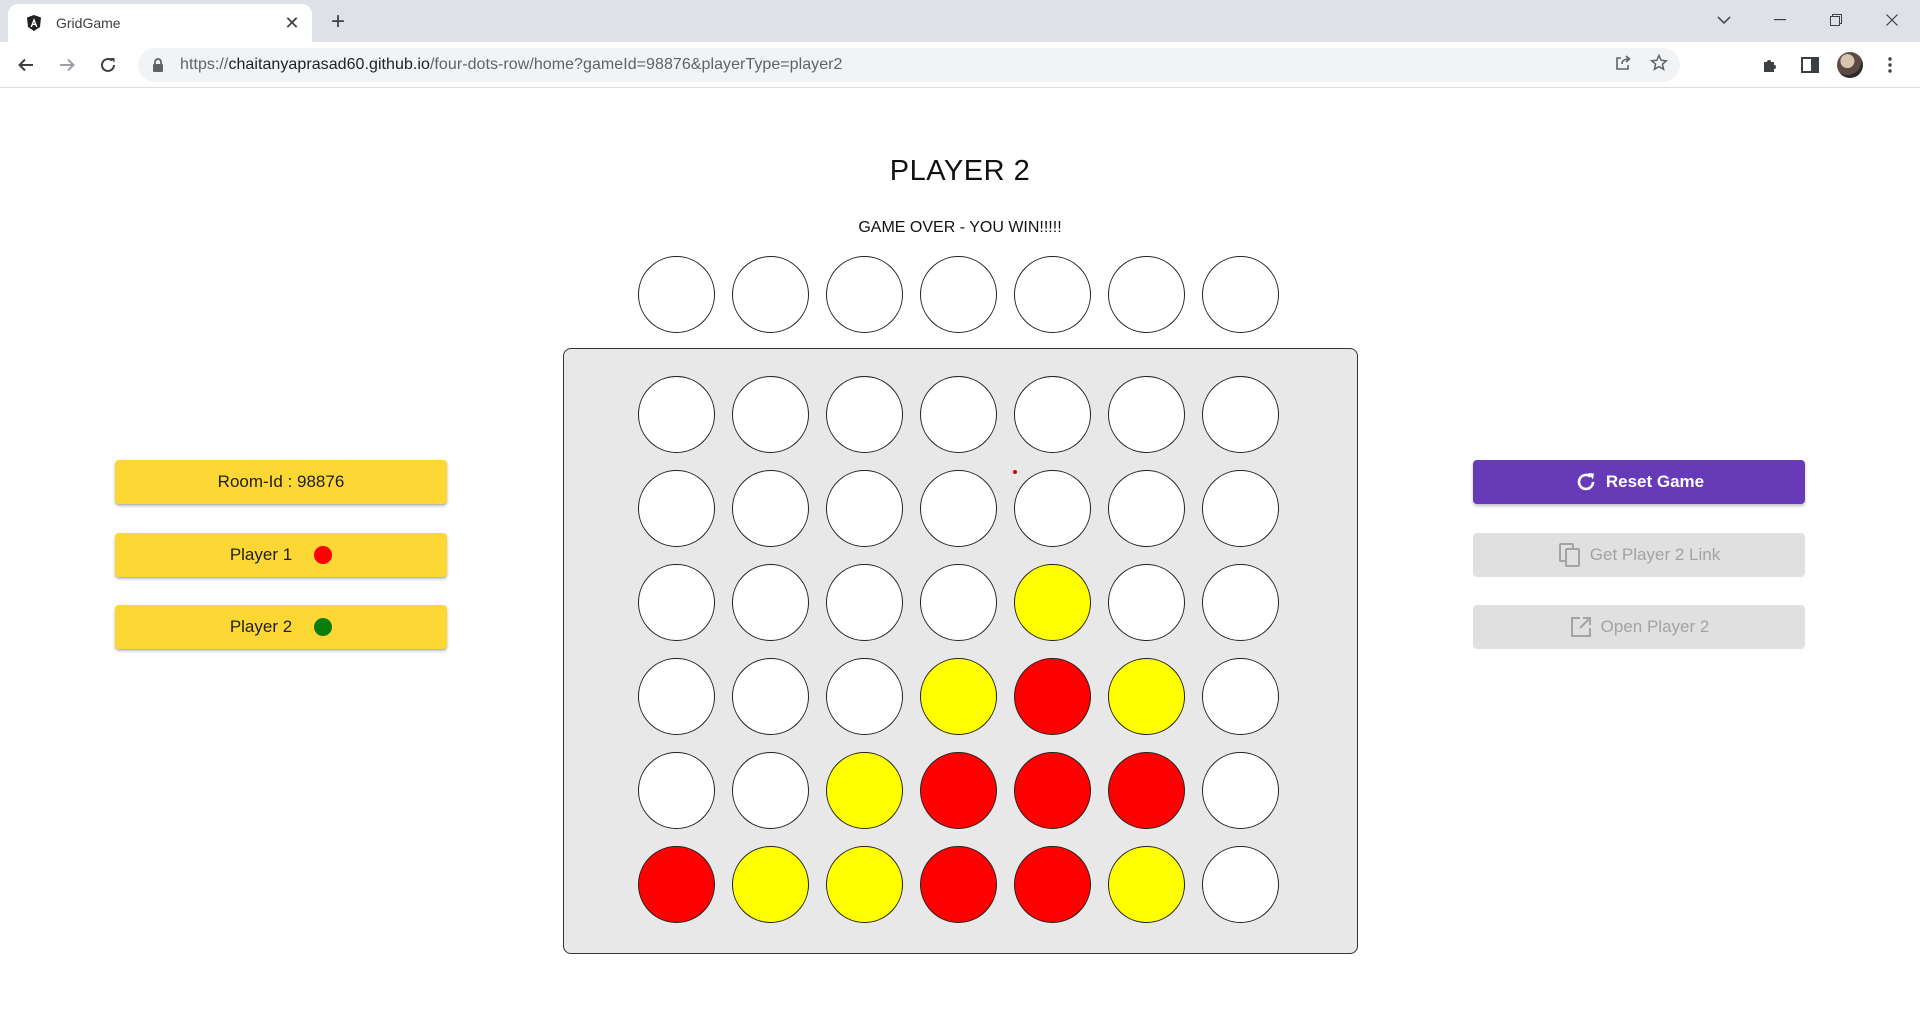 The image size is (1920, 1017). I want to click on room-id-card: Room-Id : 98876, so click(281, 482).